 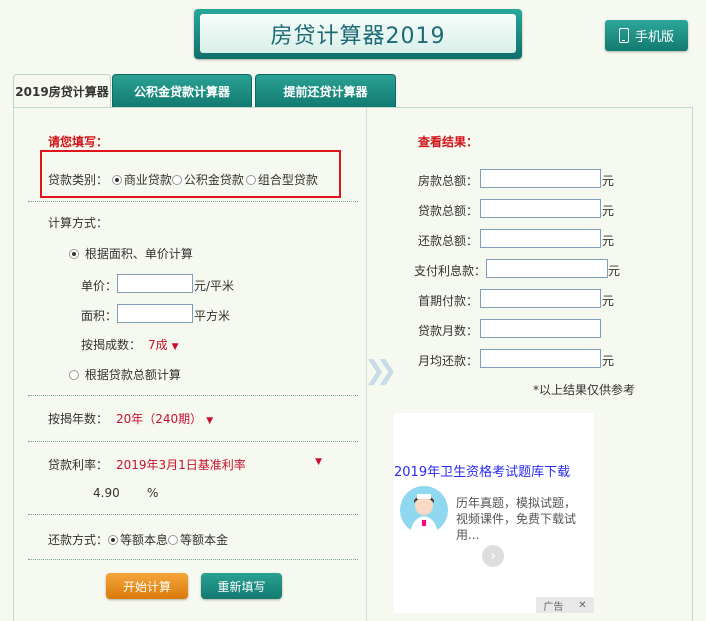 I want to click on fund-loan-label: 公积金贷款, so click(x=213, y=180).